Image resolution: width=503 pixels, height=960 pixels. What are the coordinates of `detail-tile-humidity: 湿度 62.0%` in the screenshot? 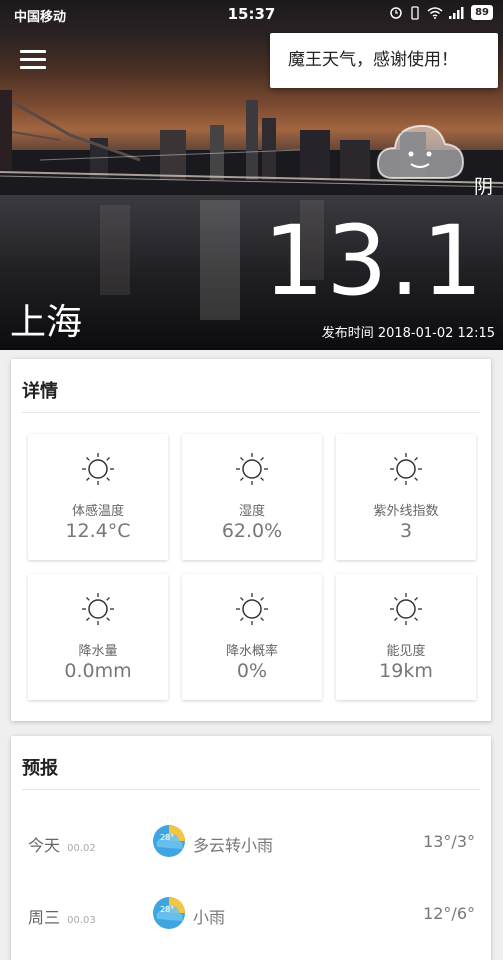 It's located at (252, 497).